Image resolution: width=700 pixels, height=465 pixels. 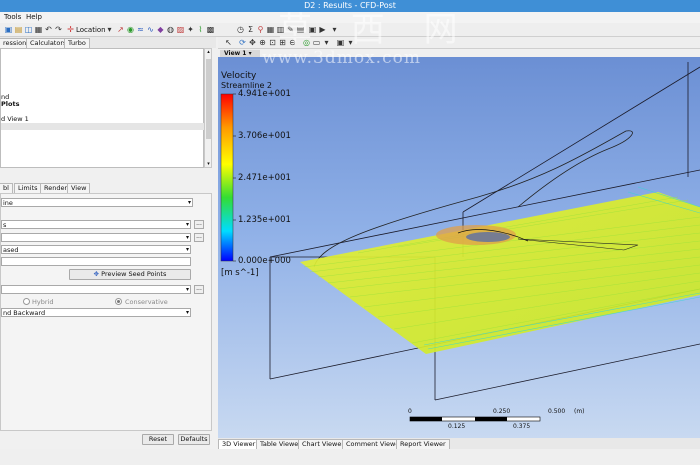 I want to click on left-tab-bar: ressions Calculators Turbo, so click(x=108, y=42).